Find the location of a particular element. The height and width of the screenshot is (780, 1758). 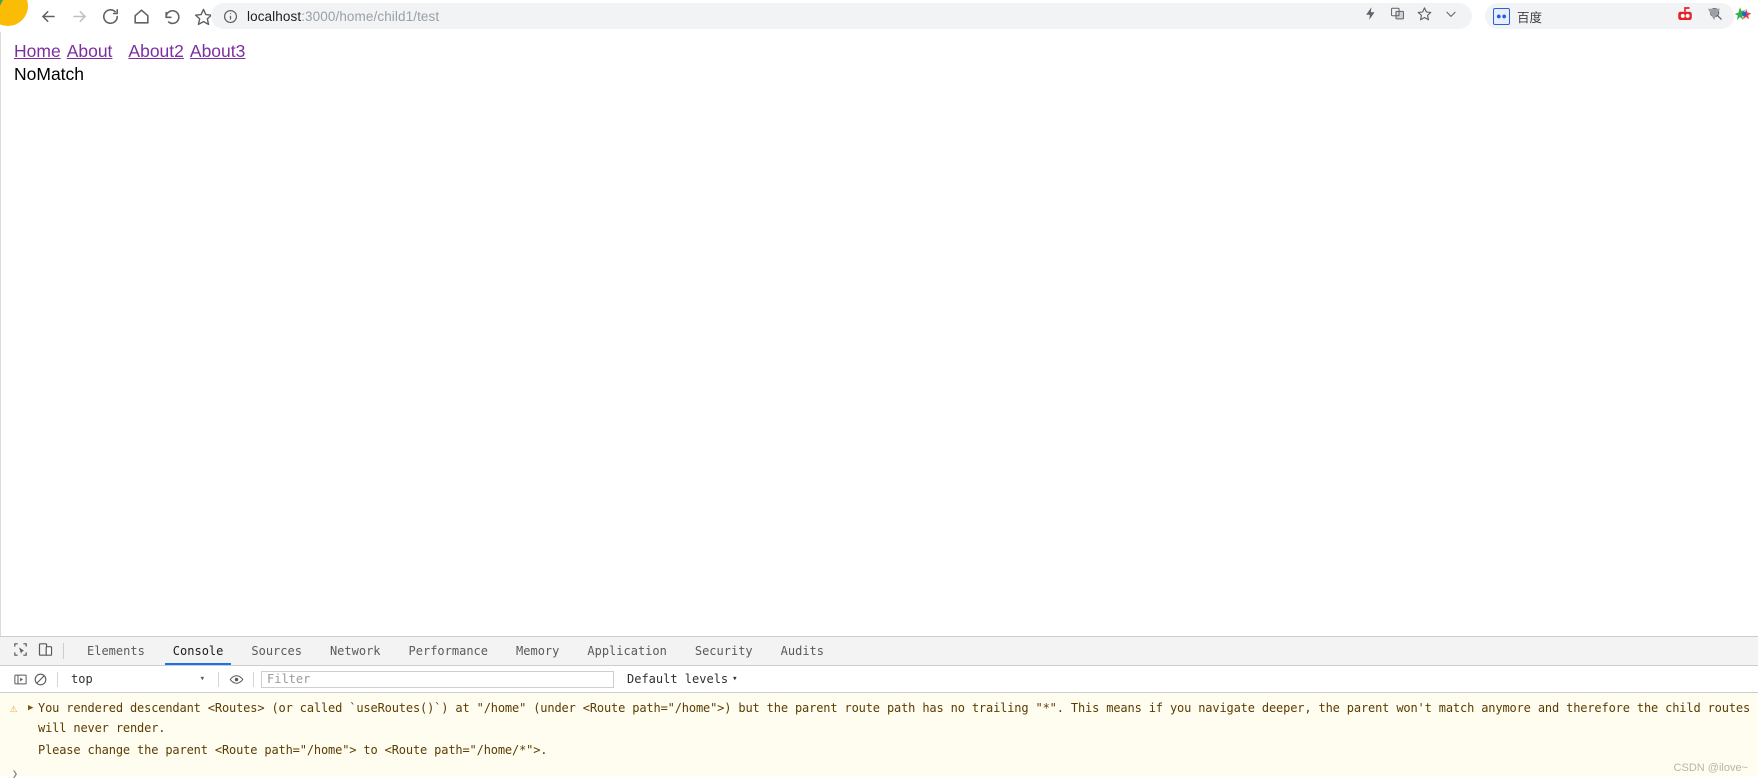

page-link-about: About is located at coordinates (90, 51).